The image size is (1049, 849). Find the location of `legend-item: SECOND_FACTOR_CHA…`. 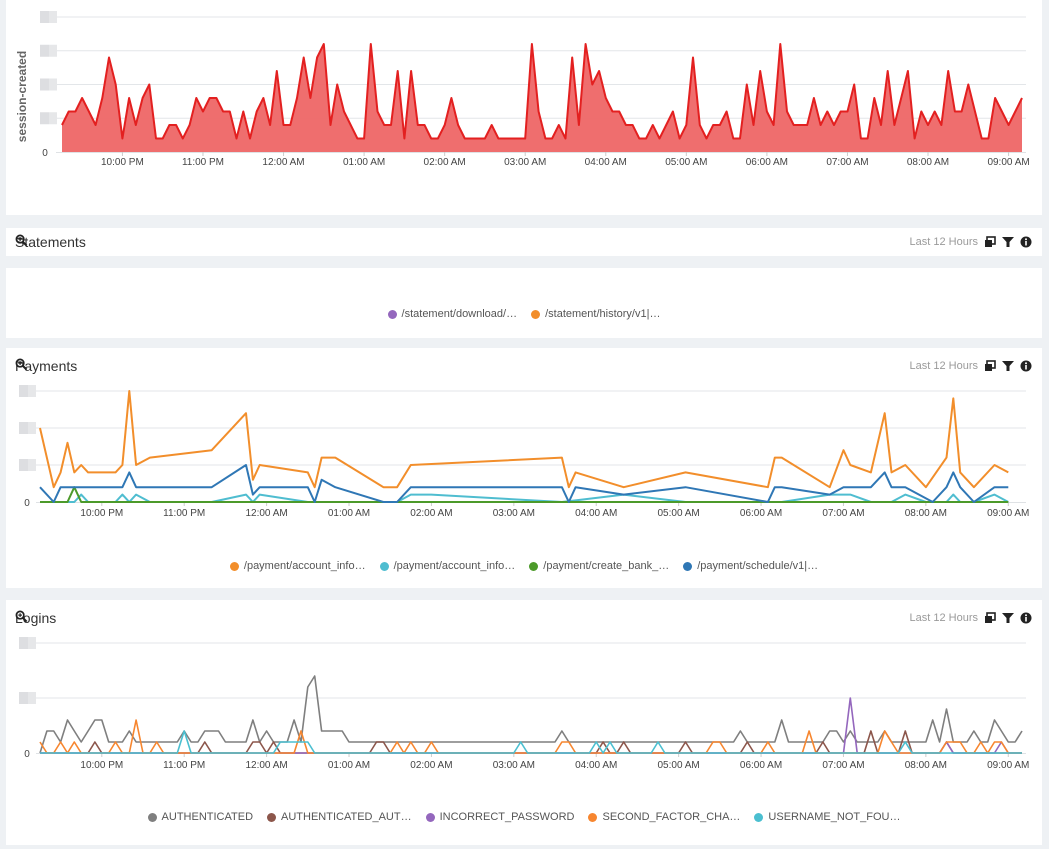

legend-item: SECOND_FACTOR_CHA… is located at coordinates (664, 817).